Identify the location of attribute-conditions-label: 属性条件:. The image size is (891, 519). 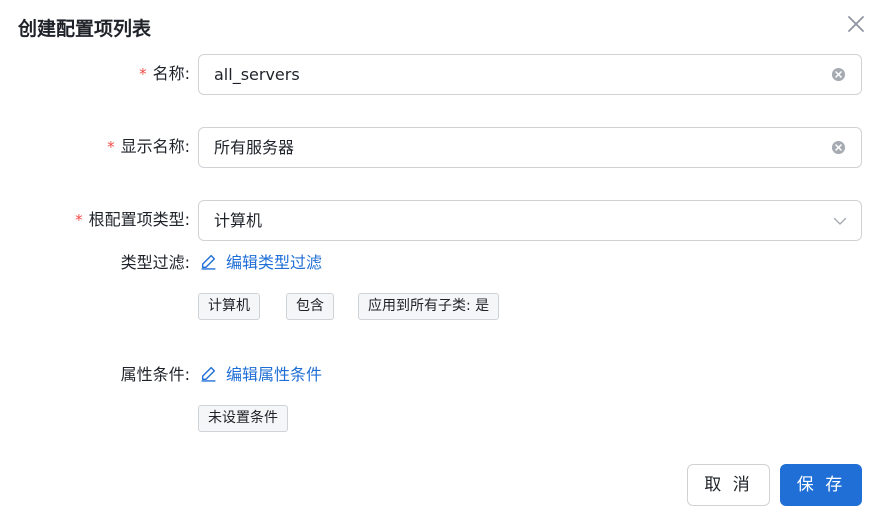
(155, 374).